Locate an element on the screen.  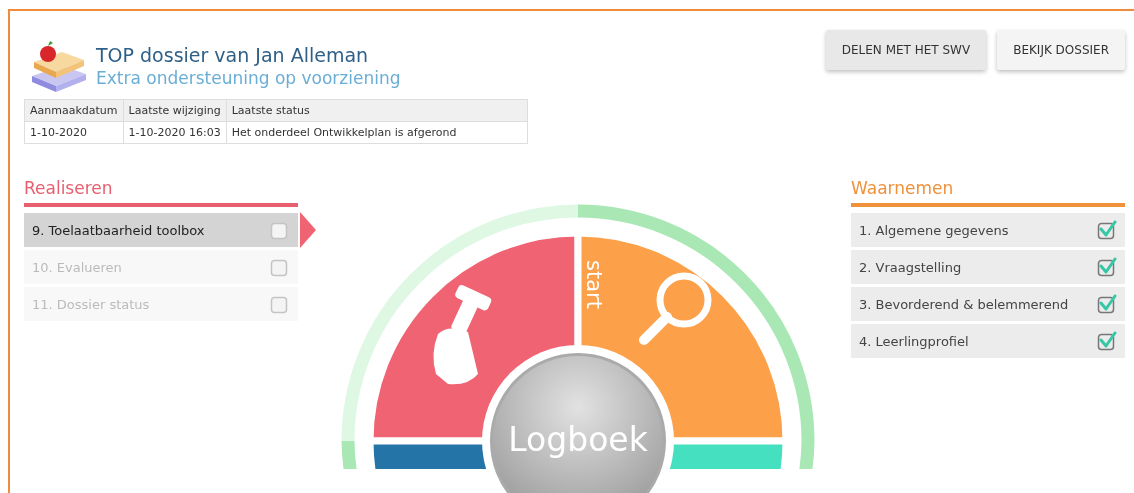
column-header: Laatste status is located at coordinates (377, 110).